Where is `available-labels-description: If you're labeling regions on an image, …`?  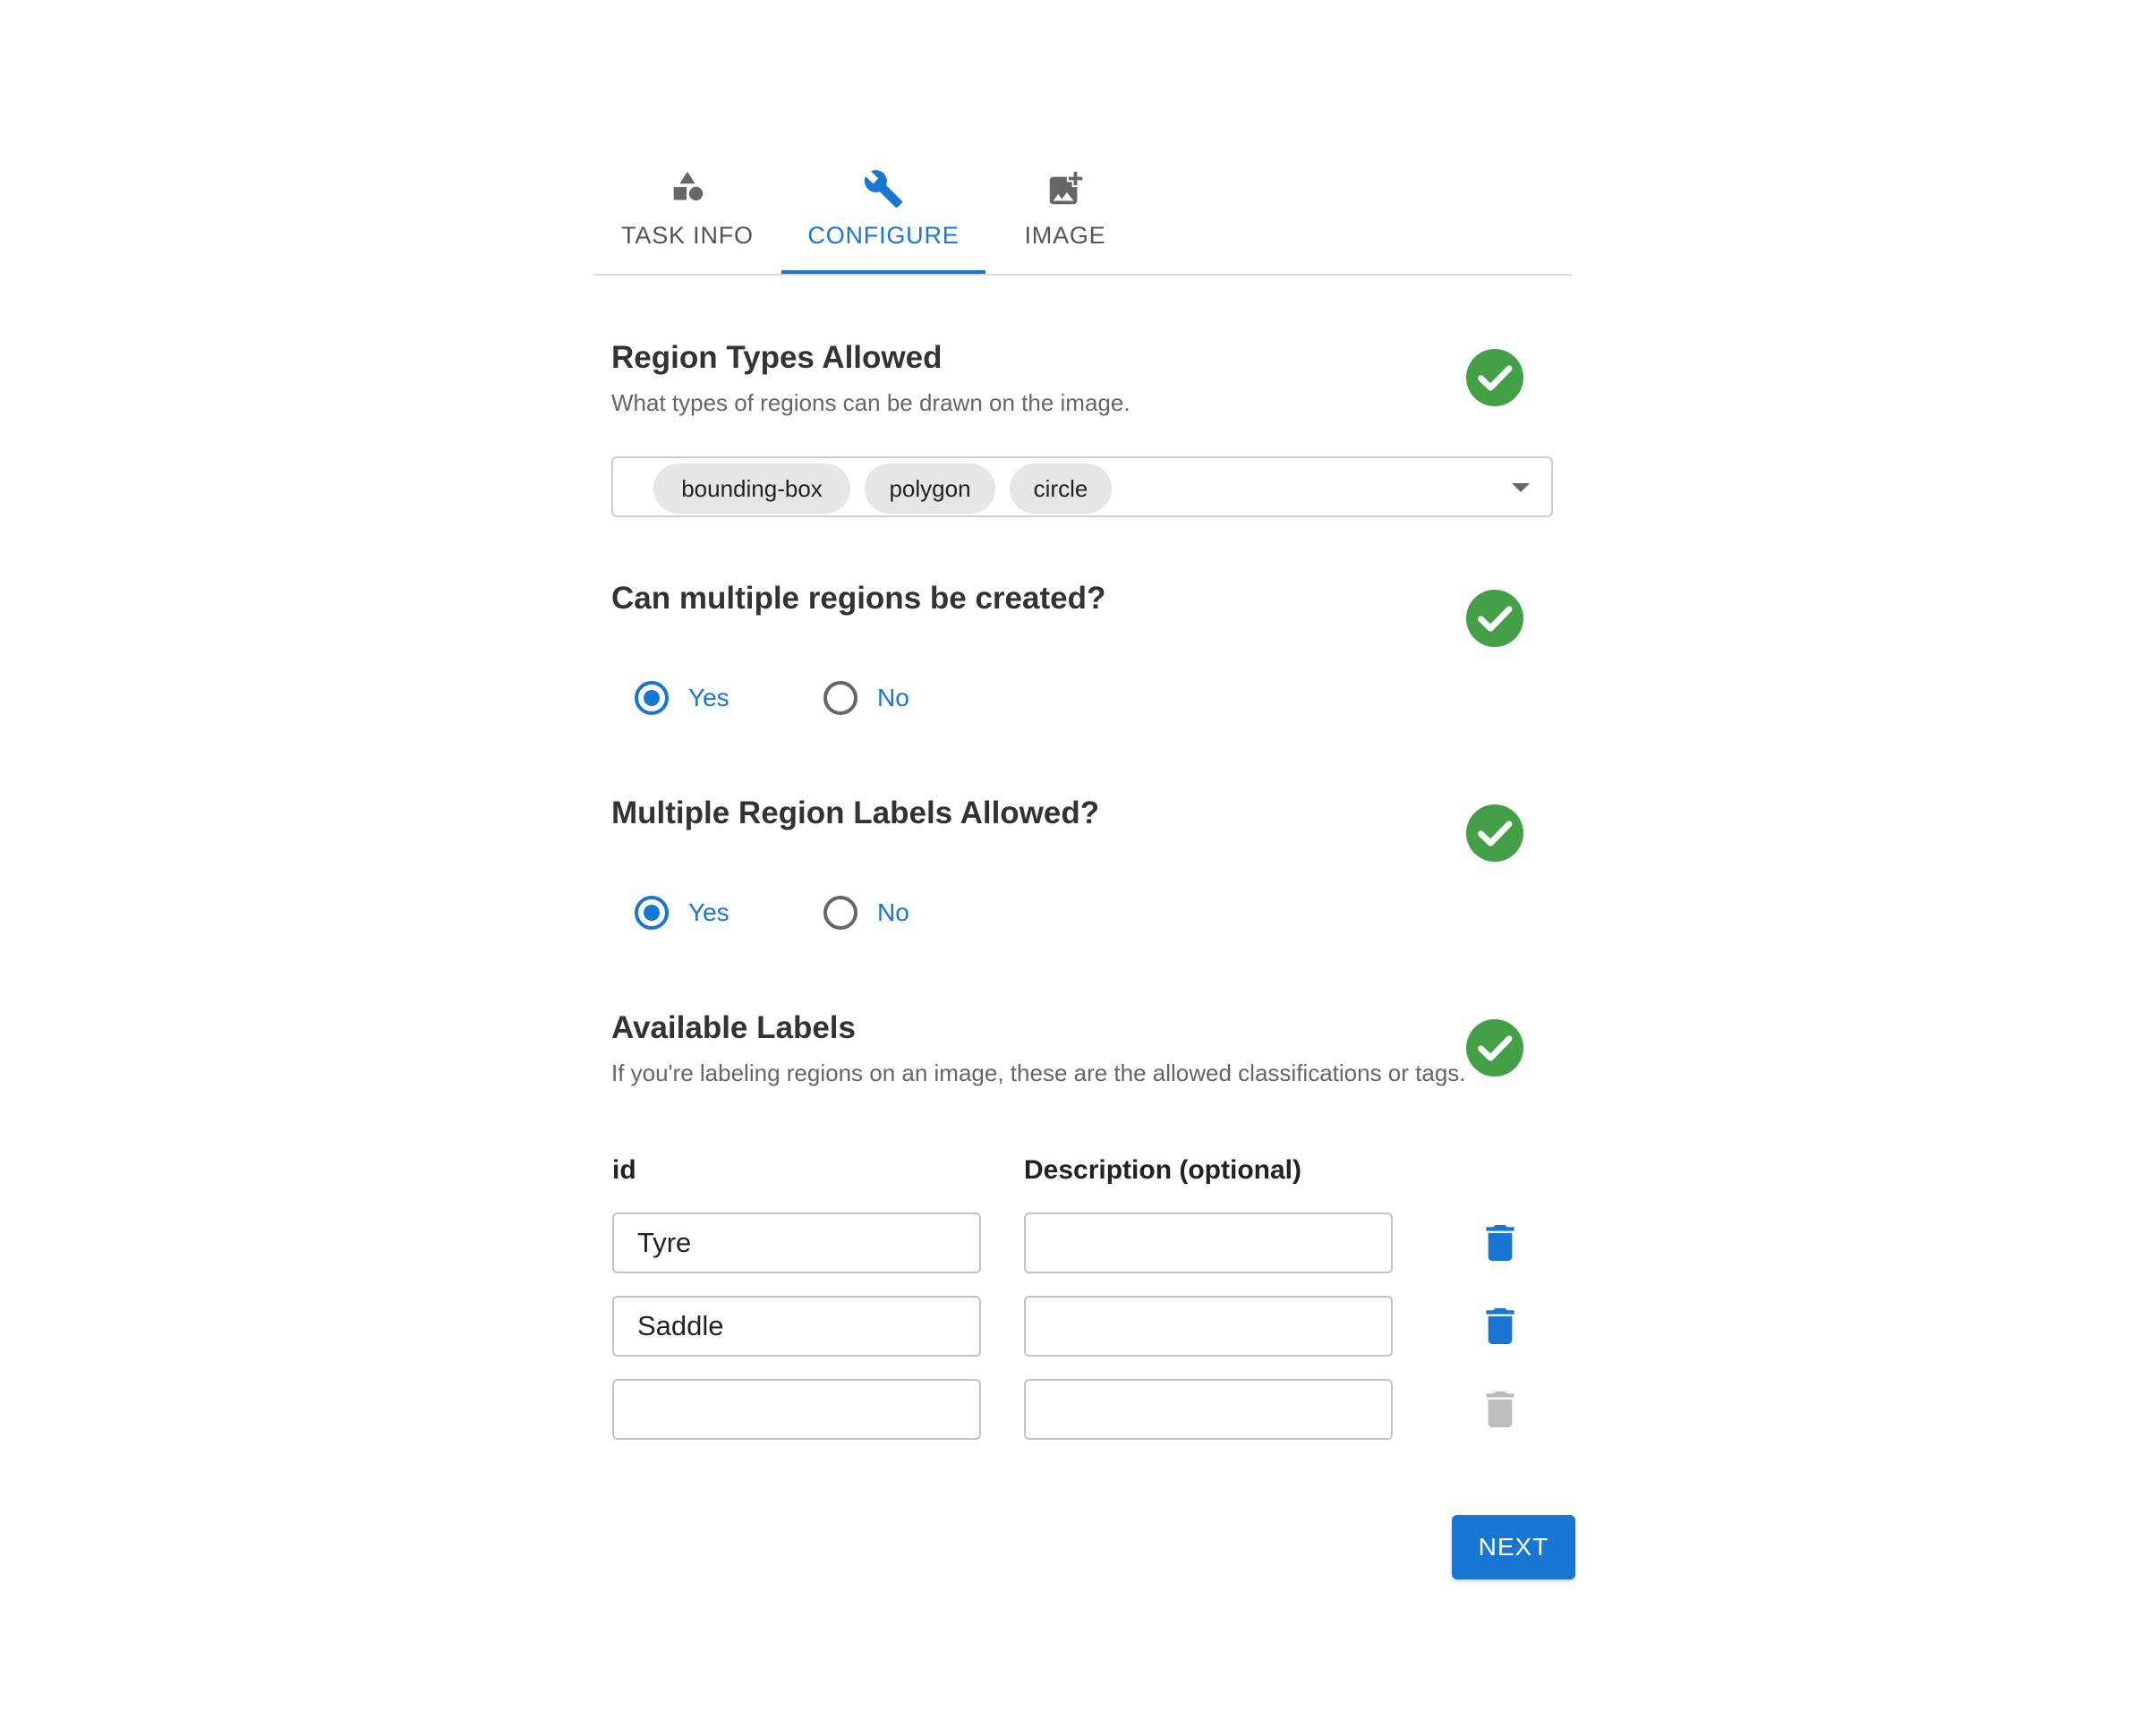 available-labels-description: If you're labeling regions on an image, … is located at coordinates (1038, 1072).